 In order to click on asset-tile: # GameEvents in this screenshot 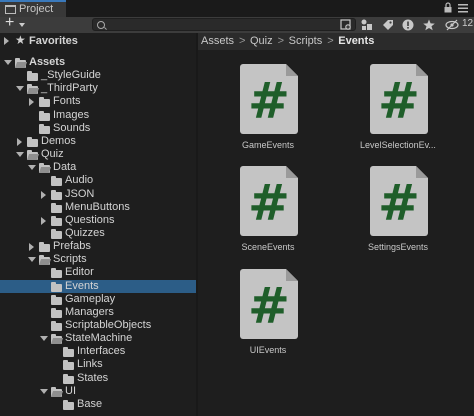, I will do `click(253, 100)`.